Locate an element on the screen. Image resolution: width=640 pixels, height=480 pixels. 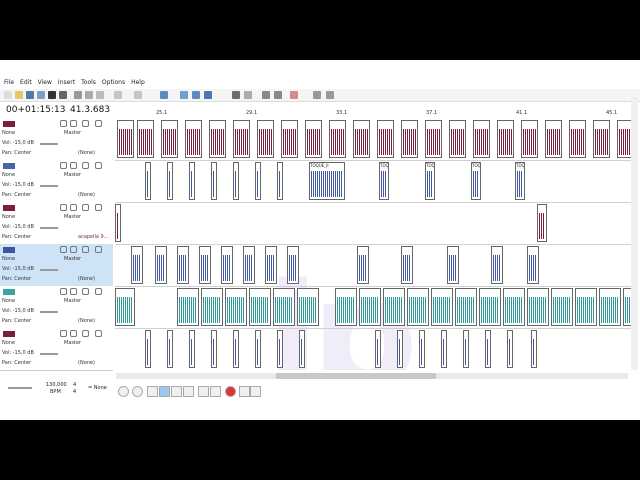
beats-value: 4 is located at coordinates (74, 385).